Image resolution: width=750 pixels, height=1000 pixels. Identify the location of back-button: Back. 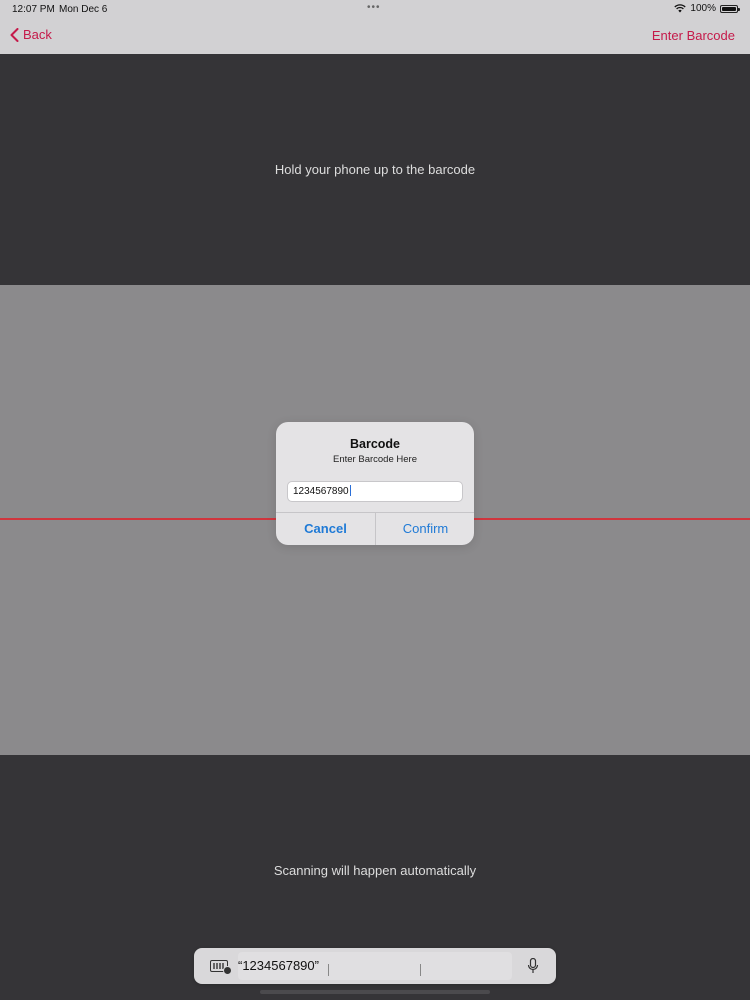
(31, 34).